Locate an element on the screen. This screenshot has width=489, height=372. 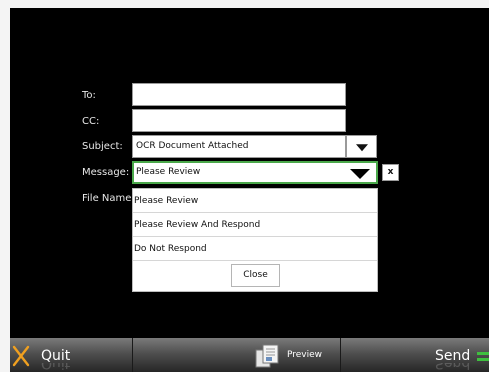
dropdown-option: Do Not Respond is located at coordinates (255, 249).